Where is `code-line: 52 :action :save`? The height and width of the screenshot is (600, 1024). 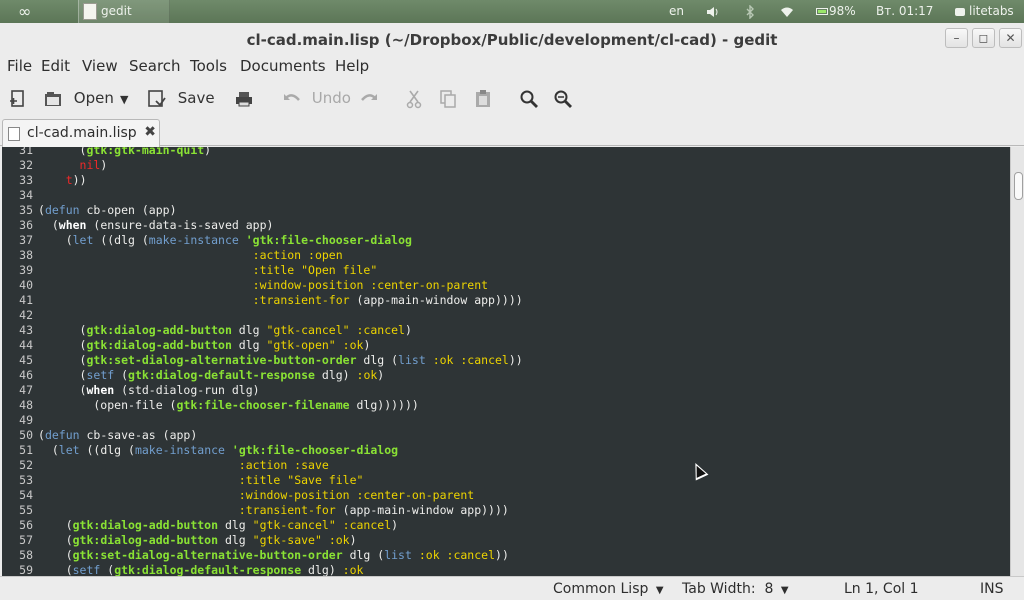 code-line: 52 :action :save is located at coordinates (165, 465).